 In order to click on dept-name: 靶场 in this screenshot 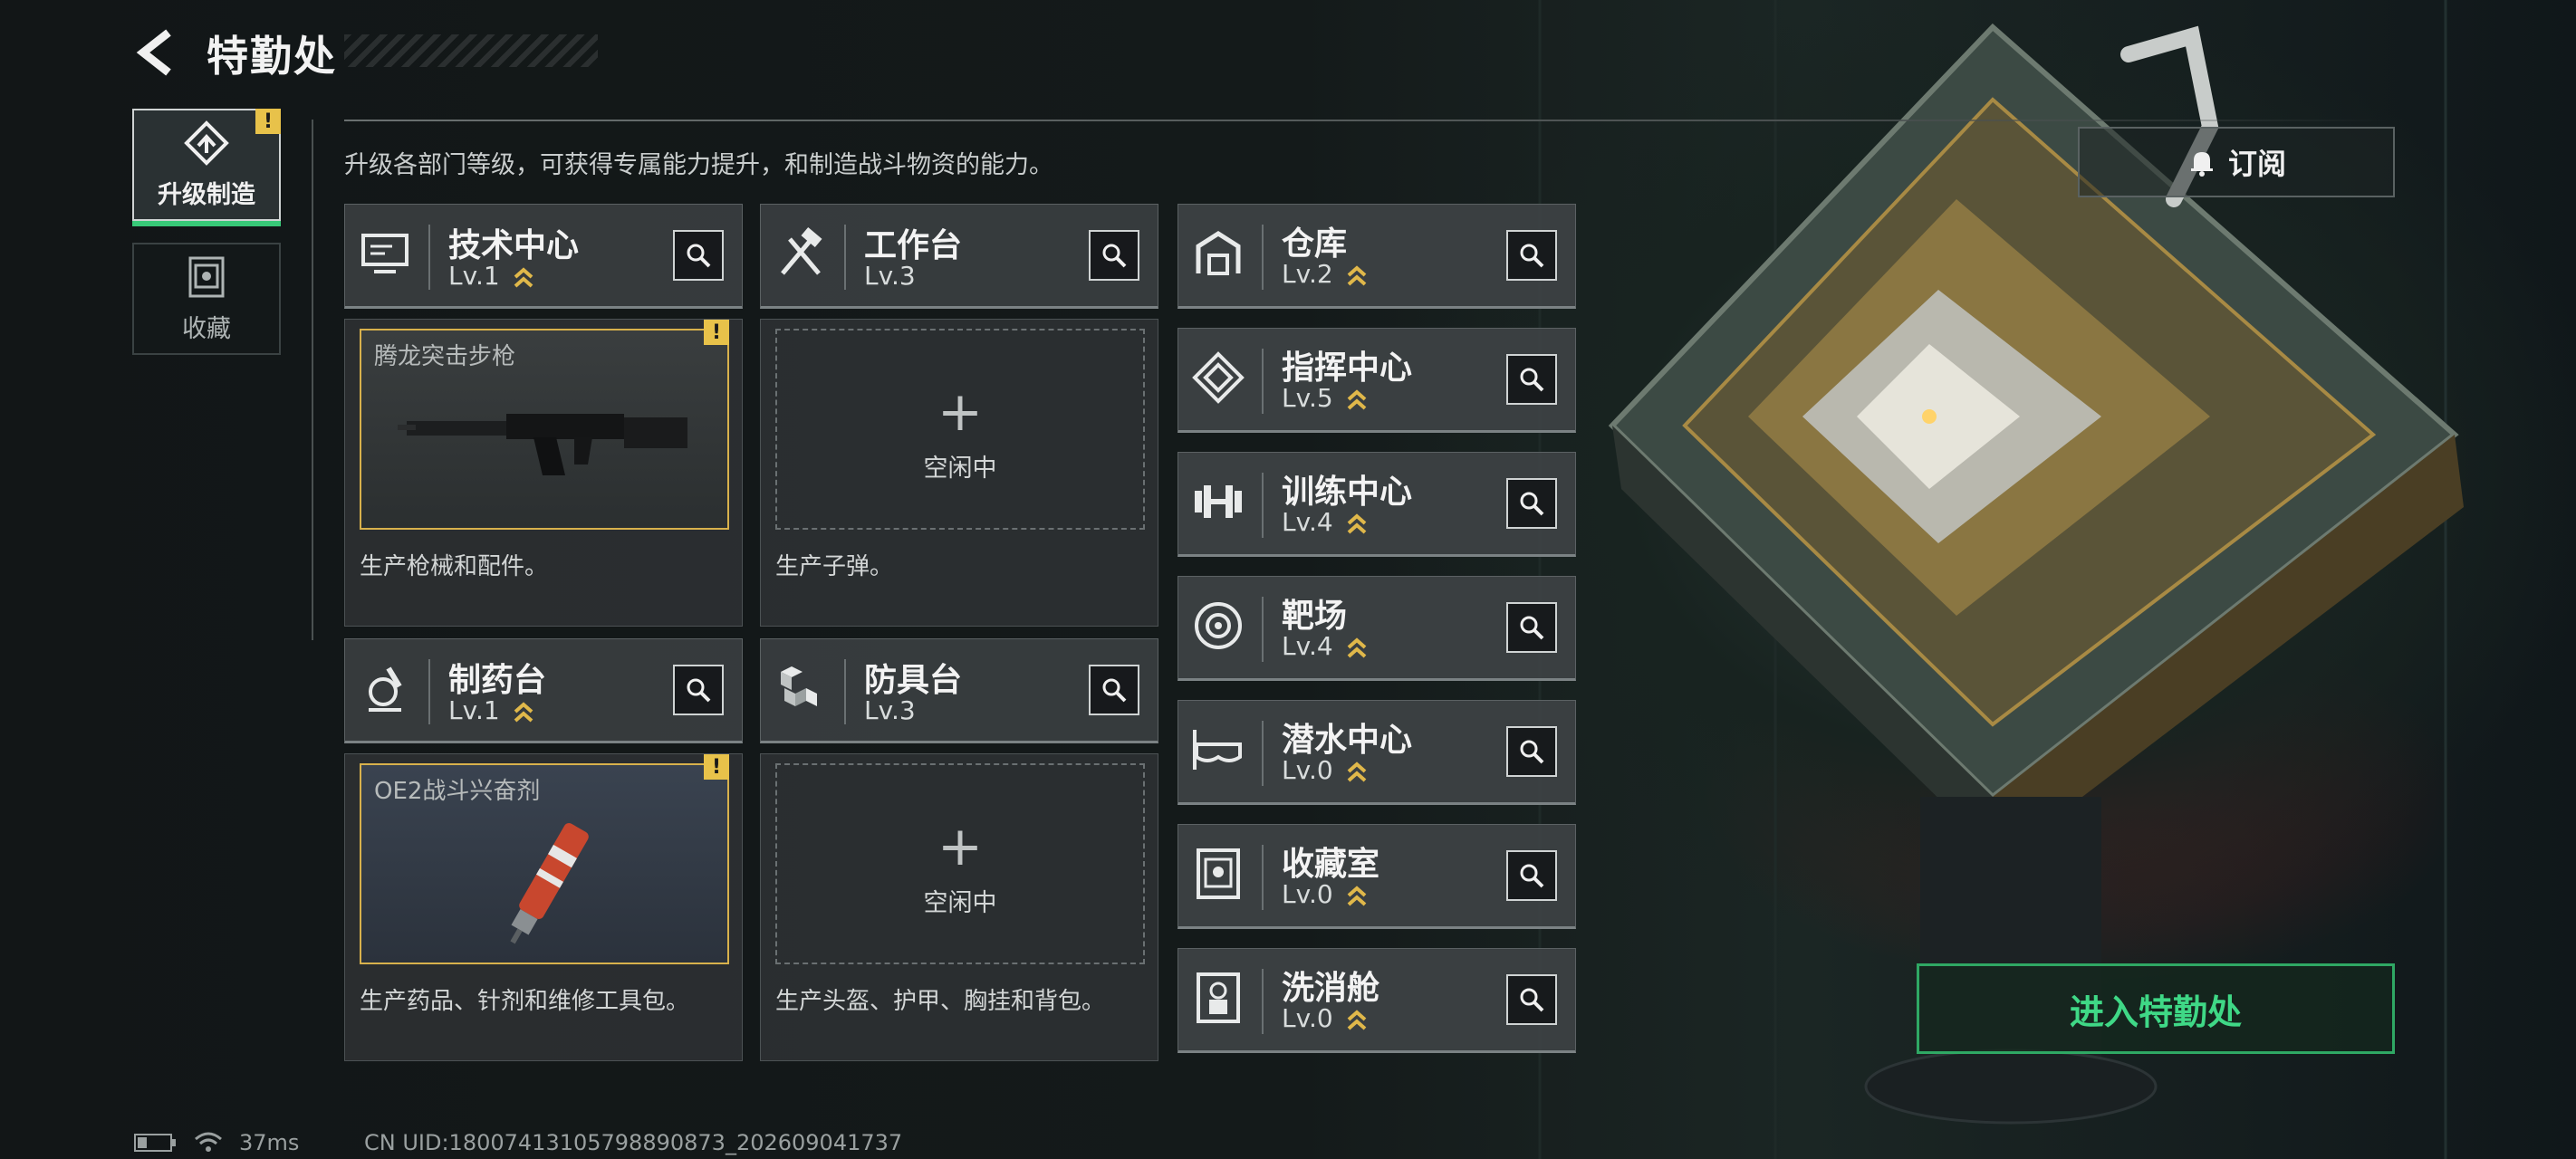, I will do `click(1315, 617)`.